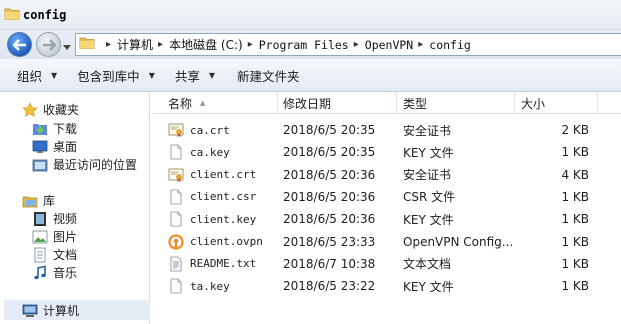 The width and height of the screenshot is (621, 324). What do you see at coordinates (223, 219) in the screenshot?
I see `file-name: client.key` at bounding box center [223, 219].